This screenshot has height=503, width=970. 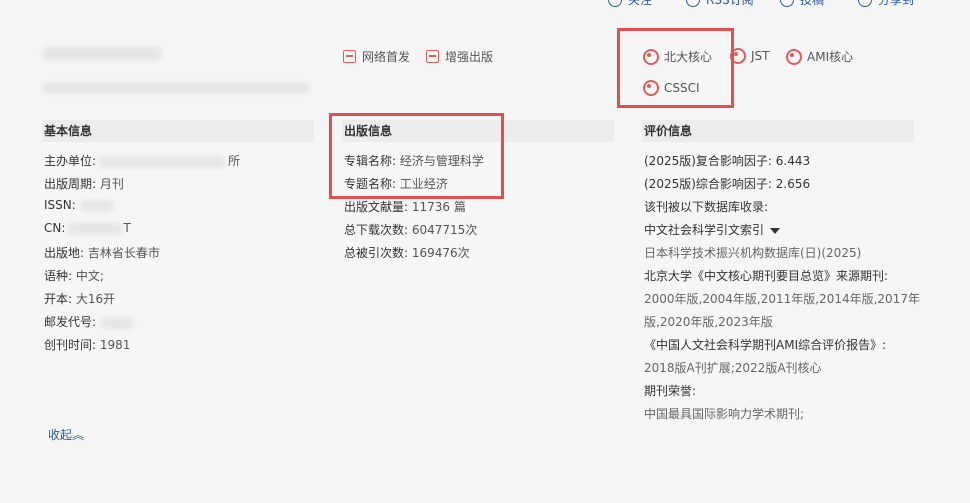 What do you see at coordinates (727, 184) in the screenshot?
I see `eval-comprehensive-if: (2025版)综合影响因子: 2.656` at bounding box center [727, 184].